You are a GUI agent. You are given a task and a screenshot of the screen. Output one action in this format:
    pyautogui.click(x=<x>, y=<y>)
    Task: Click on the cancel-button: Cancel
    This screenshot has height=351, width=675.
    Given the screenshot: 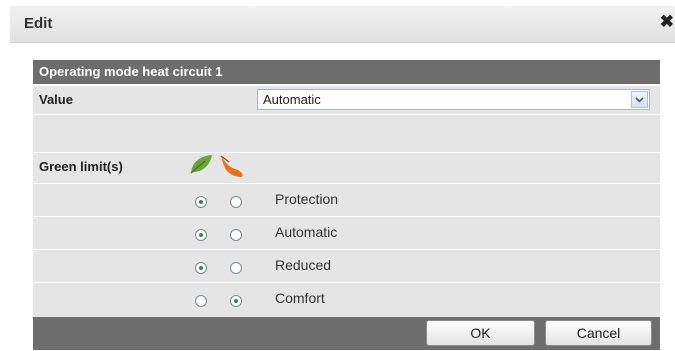 What is the action you would take?
    pyautogui.click(x=598, y=333)
    